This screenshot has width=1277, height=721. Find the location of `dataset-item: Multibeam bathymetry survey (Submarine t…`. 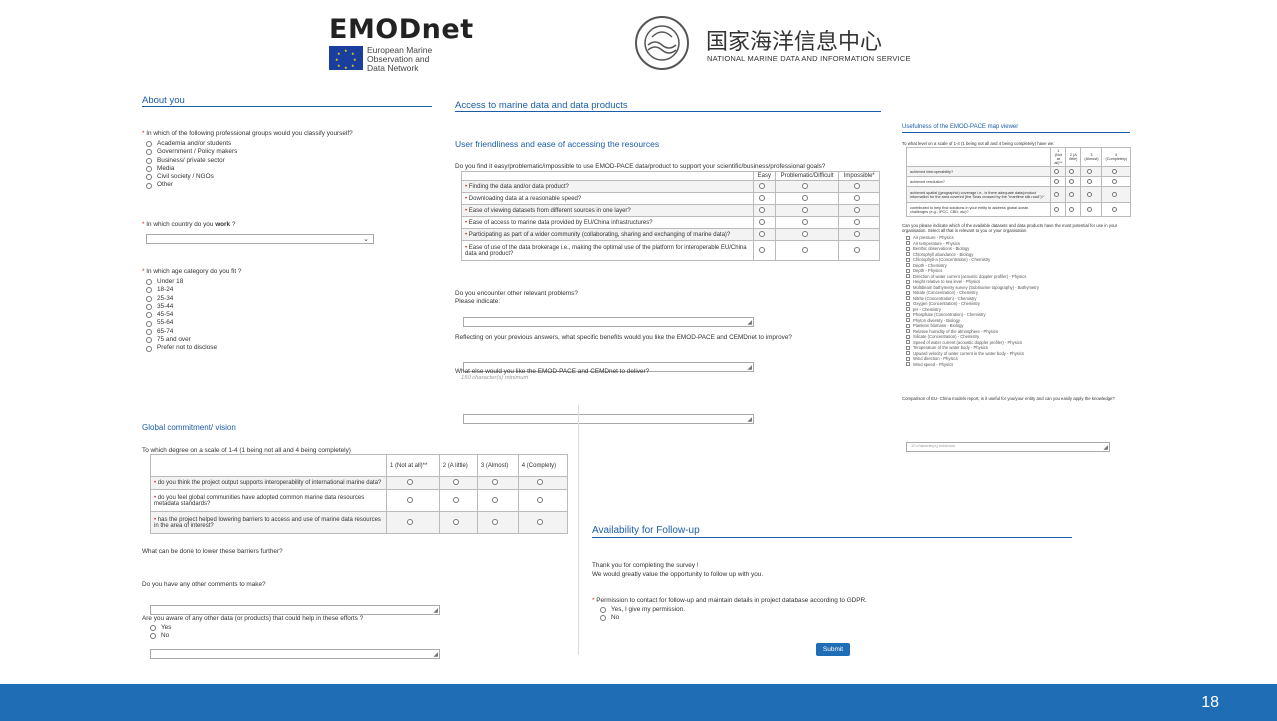

dataset-item: Multibeam bathymetry survey (Submarine t… is located at coordinates (972, 288).